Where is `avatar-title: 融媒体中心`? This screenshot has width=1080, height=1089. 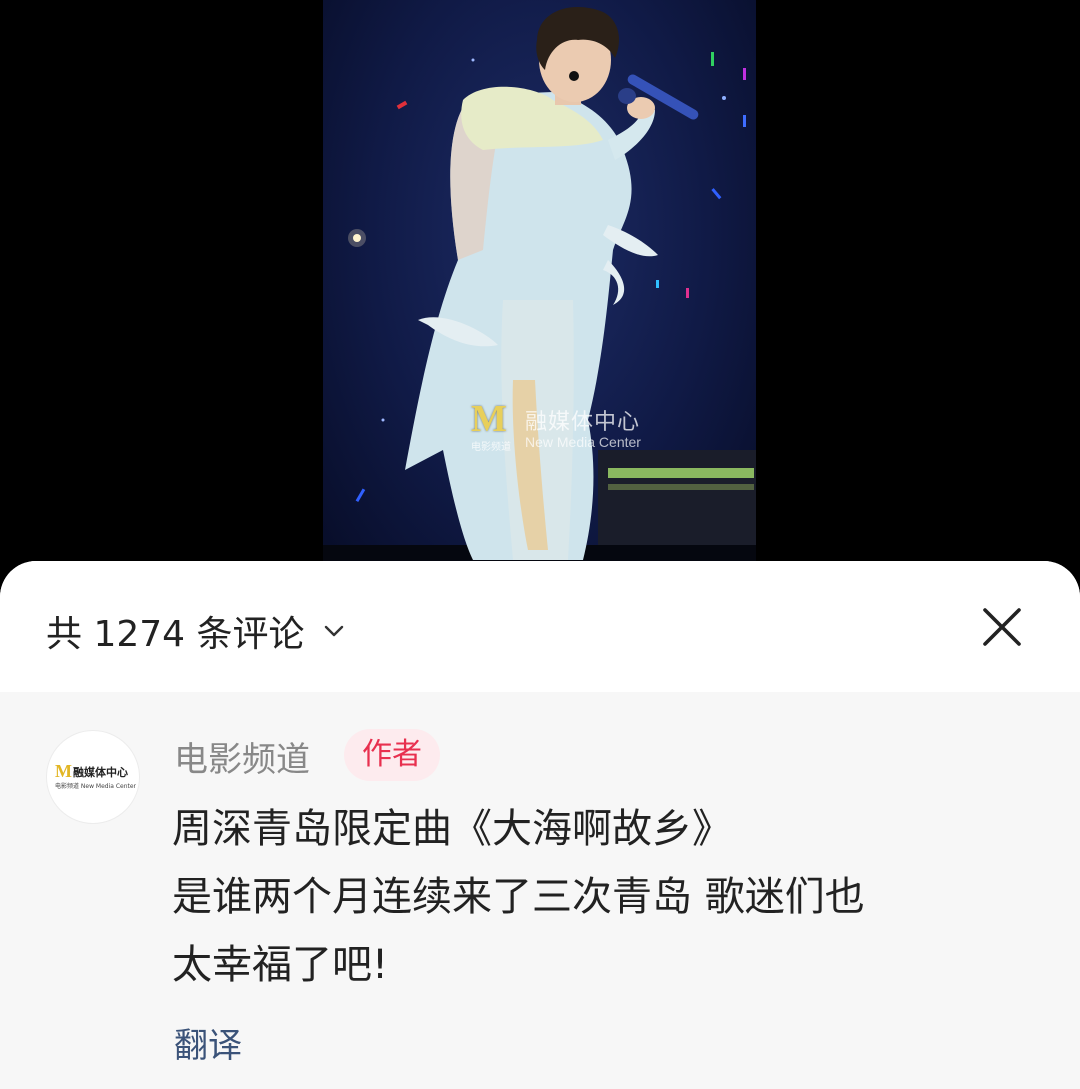 avatar-title: 融媒体中心 is located at coordinates (100, 772).